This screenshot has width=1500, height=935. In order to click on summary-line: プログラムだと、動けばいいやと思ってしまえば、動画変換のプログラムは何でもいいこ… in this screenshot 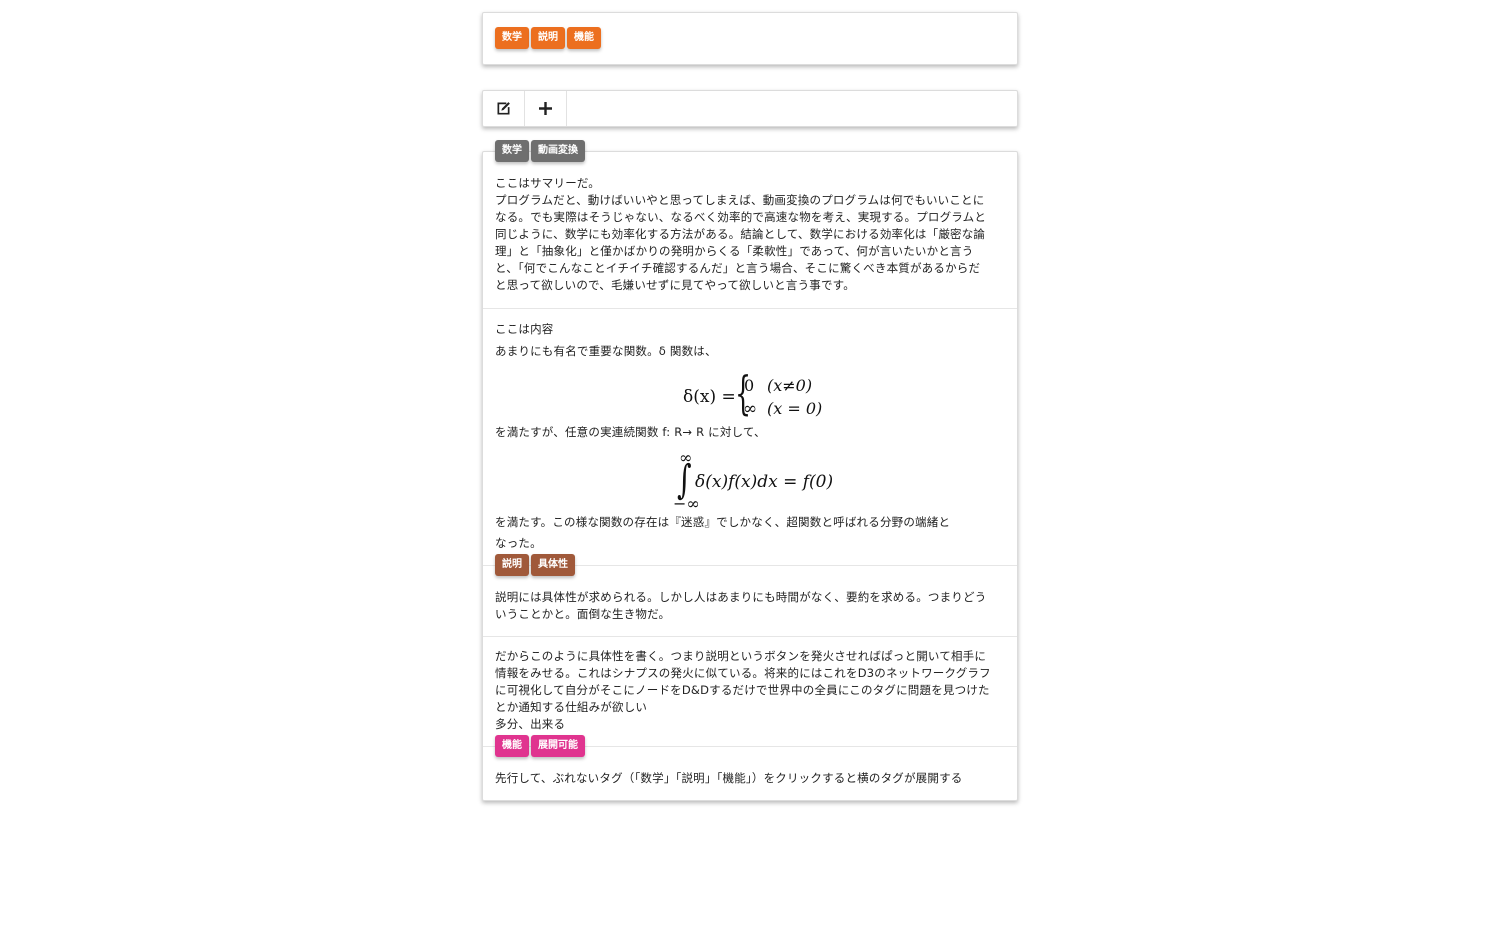, I will do `click(740, 200)`.